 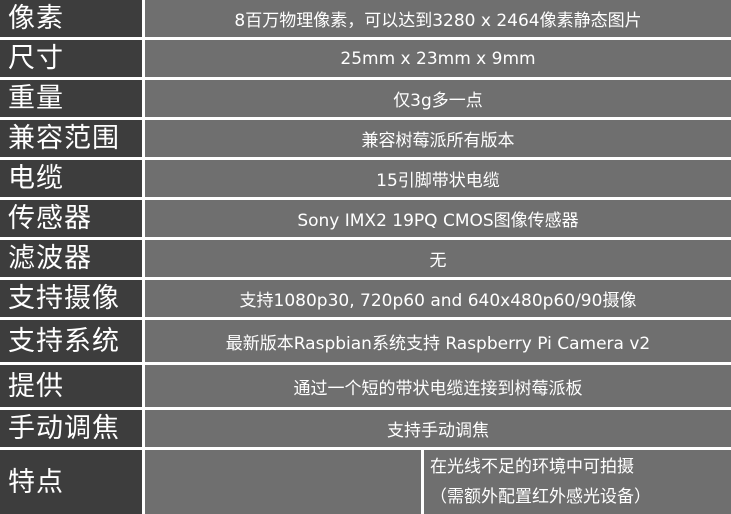 What do you see at coordinates (71, 218) in the screenshot?
I see `spec-label: 传感器` at bounding box center [71, 218].